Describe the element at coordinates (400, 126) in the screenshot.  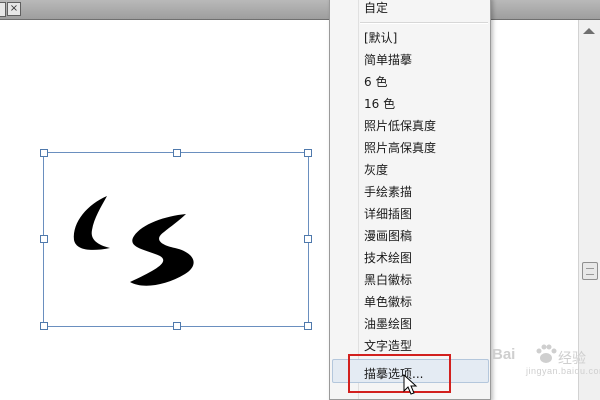
I see `menu-item-photo-low-fidelity: 照片低保真度` at that location.